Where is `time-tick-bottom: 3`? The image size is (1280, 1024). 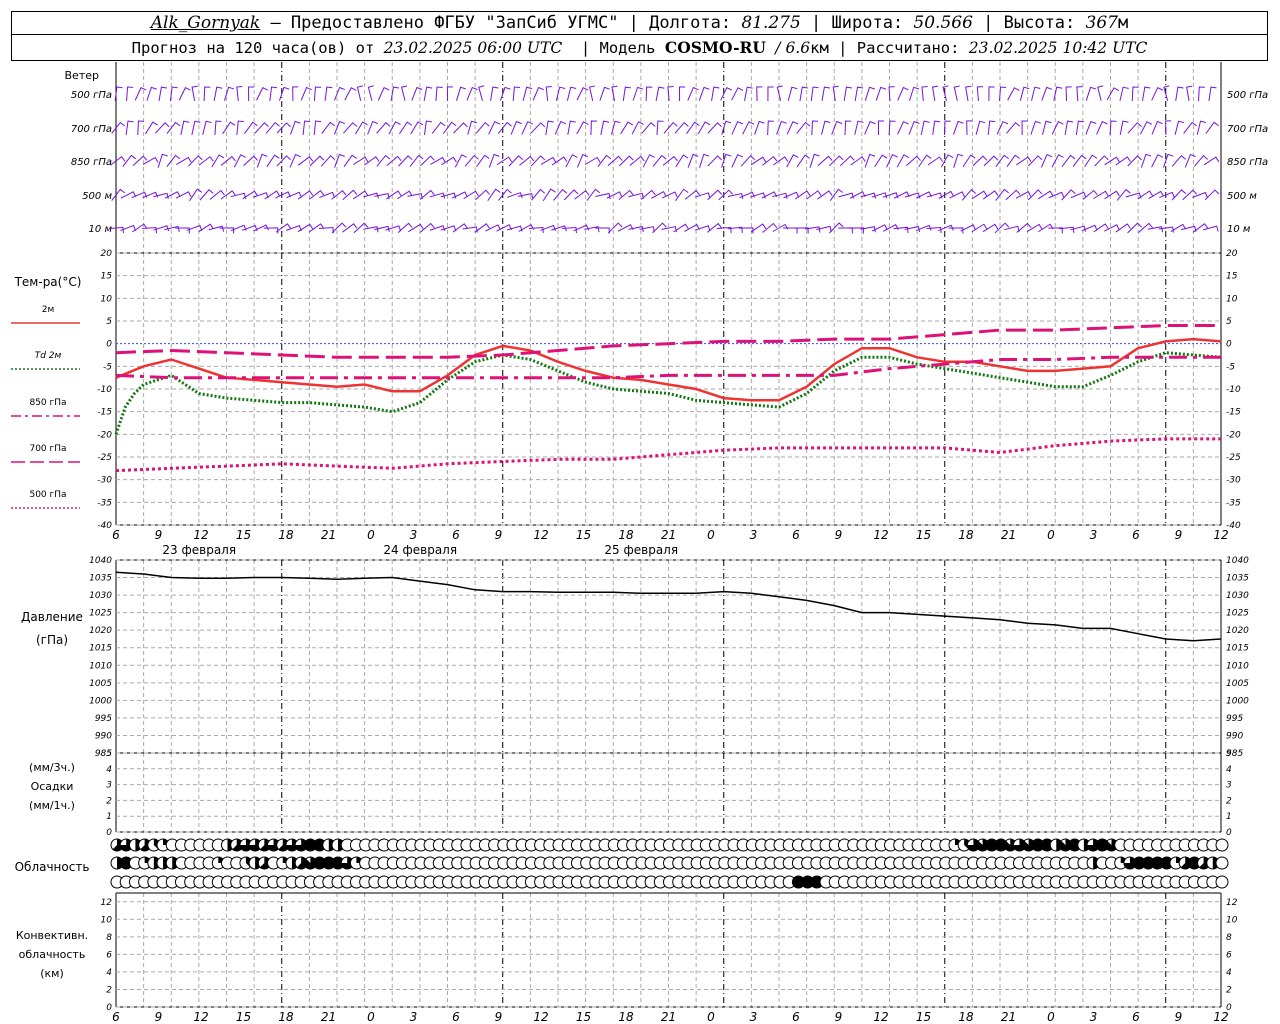 time-tick-bottom: 3 is located at coordinates (414, 1017).